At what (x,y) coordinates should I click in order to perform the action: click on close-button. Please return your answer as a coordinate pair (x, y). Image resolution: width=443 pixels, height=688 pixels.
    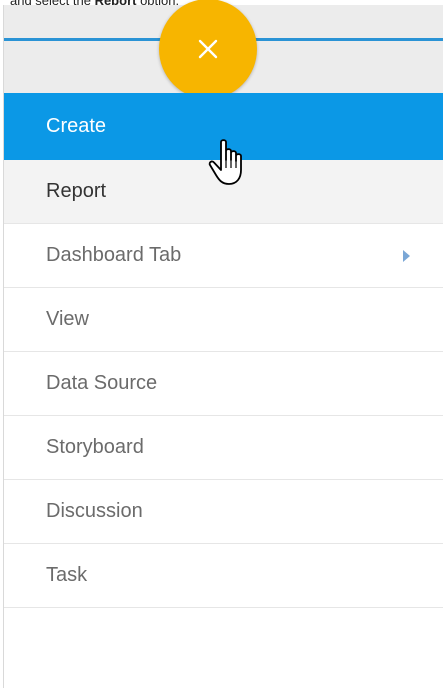
    Looking at the image, I should click on (208, 49).